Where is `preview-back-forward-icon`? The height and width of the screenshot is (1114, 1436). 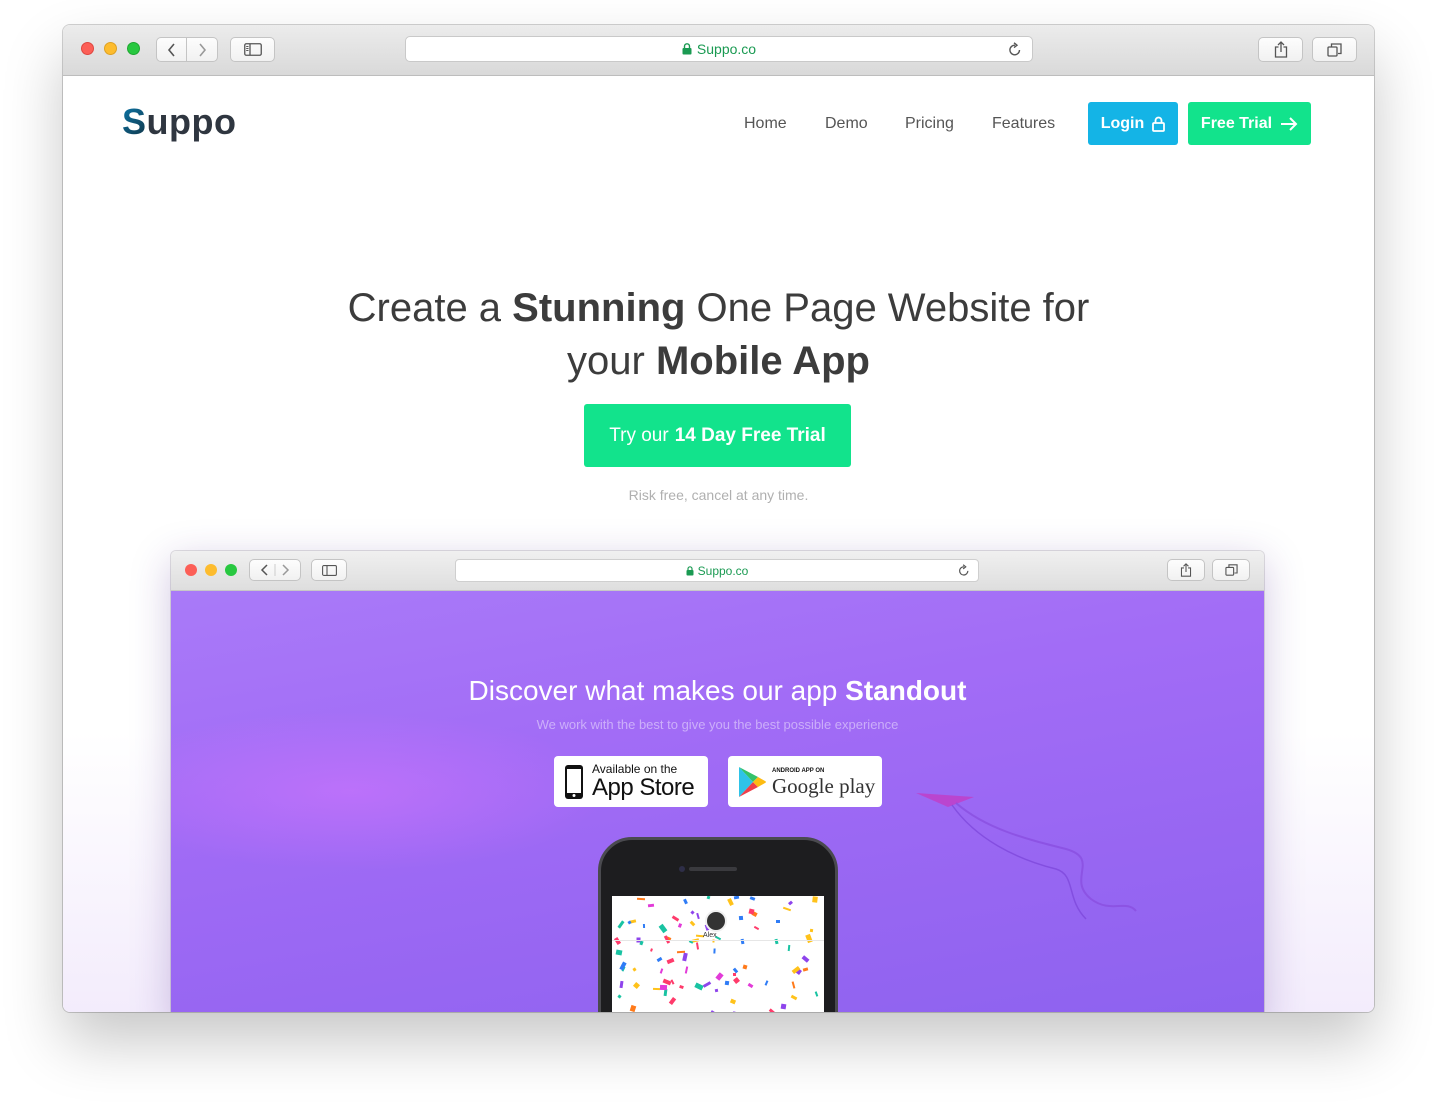
preview-back-forward-icon is located at coordinates (275, 570).